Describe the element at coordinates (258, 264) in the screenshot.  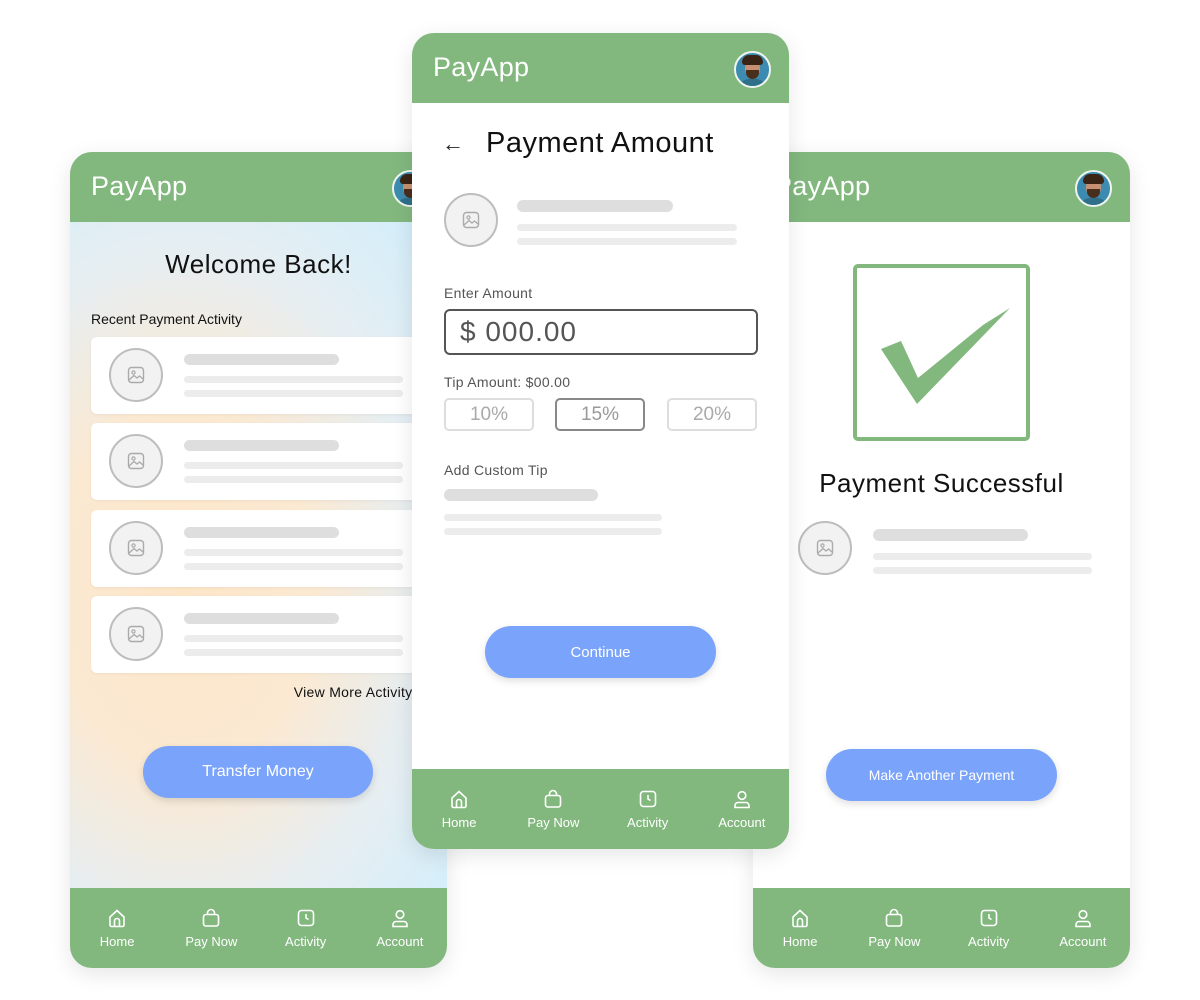
I see `welcome-heading: Welcome Back!` at that location.